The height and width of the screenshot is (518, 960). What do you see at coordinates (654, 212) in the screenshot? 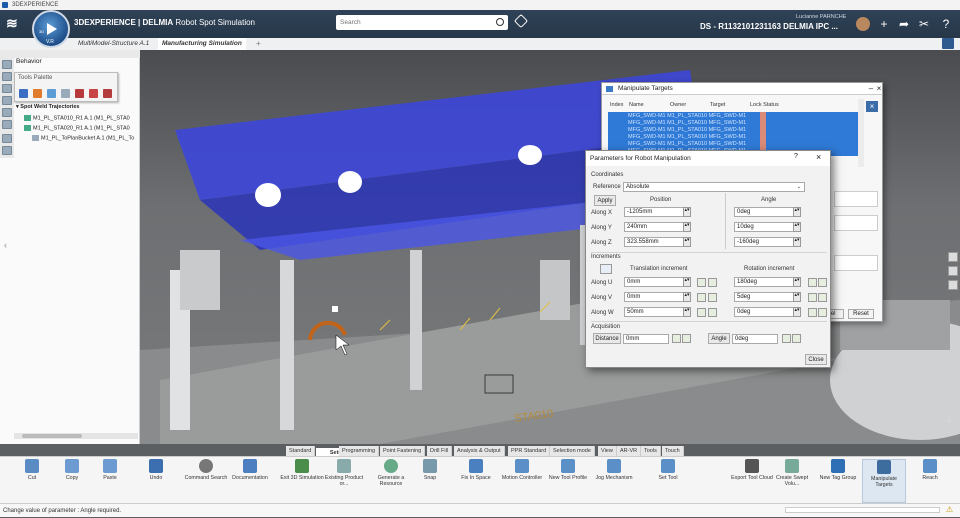
I see `position-x-field: -1205mm` at bounding box center [654, 212].